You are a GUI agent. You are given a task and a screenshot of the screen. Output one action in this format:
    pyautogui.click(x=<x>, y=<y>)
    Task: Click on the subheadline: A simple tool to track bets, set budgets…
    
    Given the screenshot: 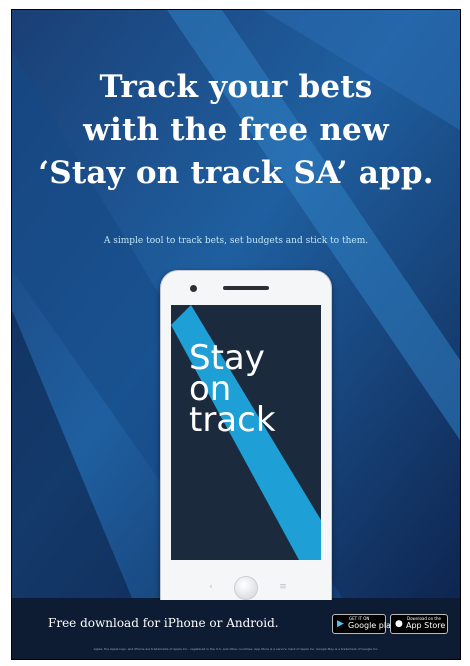 What is the action you would take?
    pyautogui.click(x=236, y=241)
    